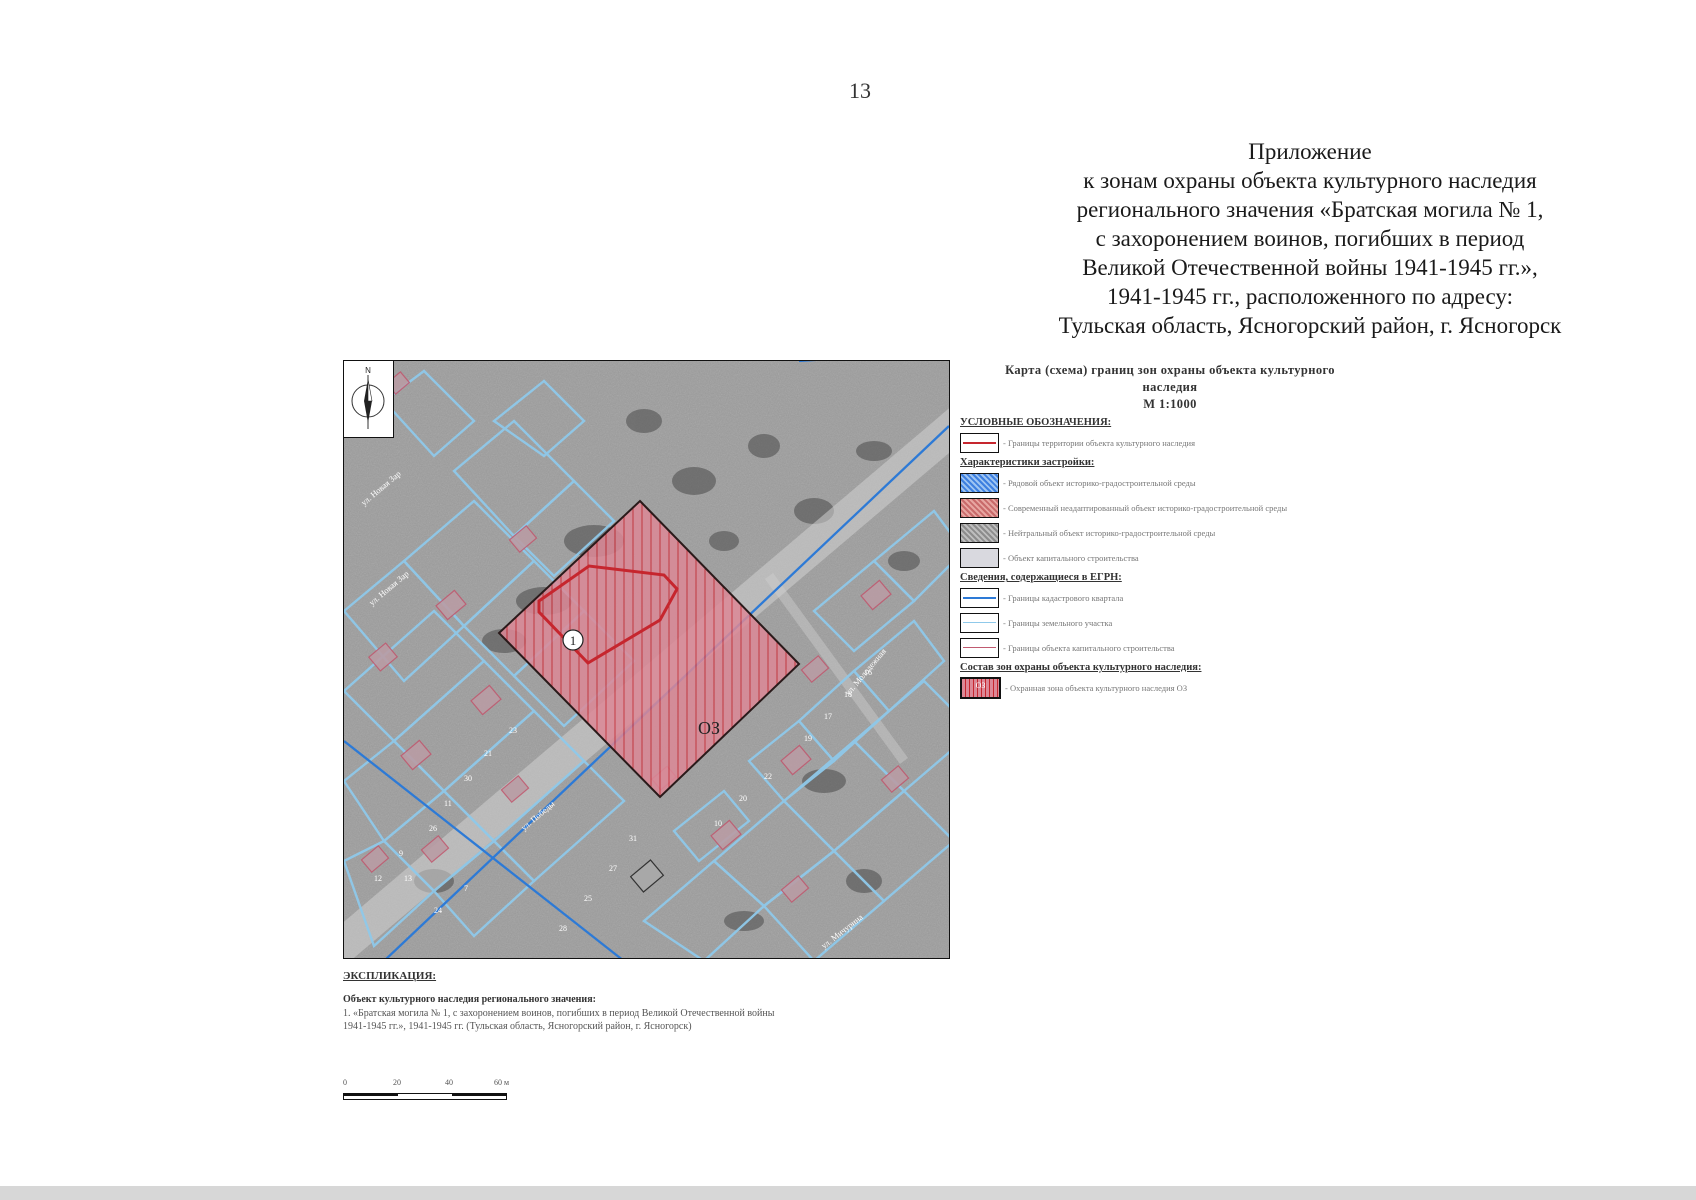 The height and width of the screenshot is (1200, 1696). I want to click on parcel-number: 26, so click(433, 828).